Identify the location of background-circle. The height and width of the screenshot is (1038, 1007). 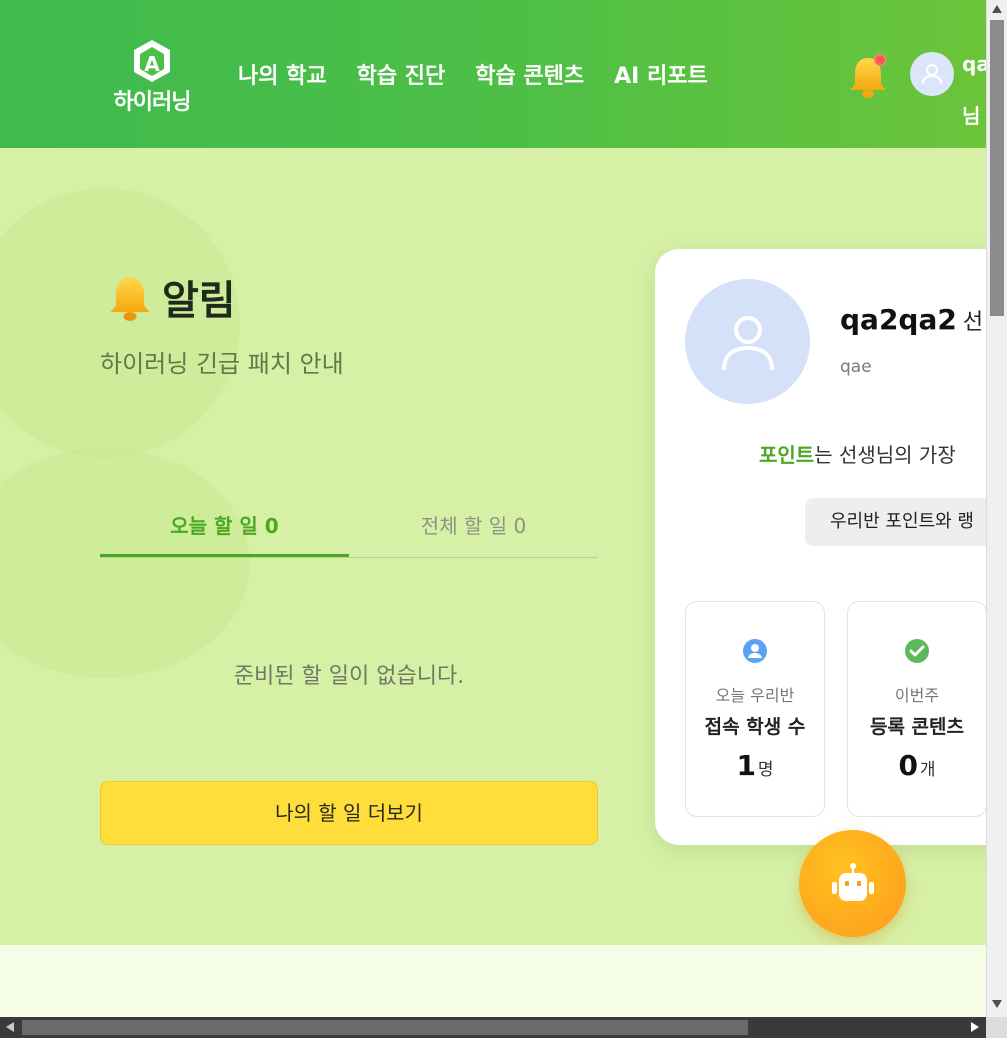
(125, 563).